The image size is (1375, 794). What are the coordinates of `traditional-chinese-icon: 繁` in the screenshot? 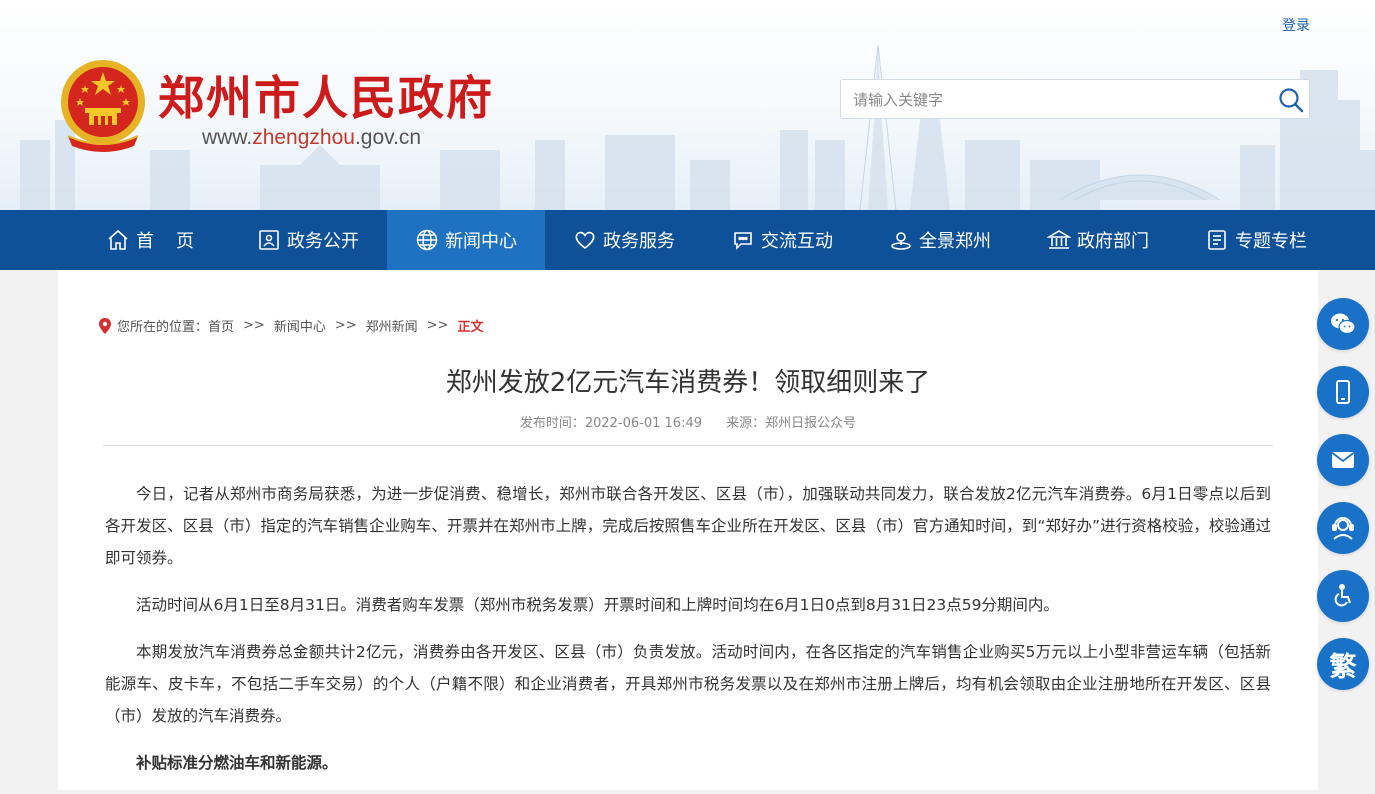 It's located at (1343, 667).